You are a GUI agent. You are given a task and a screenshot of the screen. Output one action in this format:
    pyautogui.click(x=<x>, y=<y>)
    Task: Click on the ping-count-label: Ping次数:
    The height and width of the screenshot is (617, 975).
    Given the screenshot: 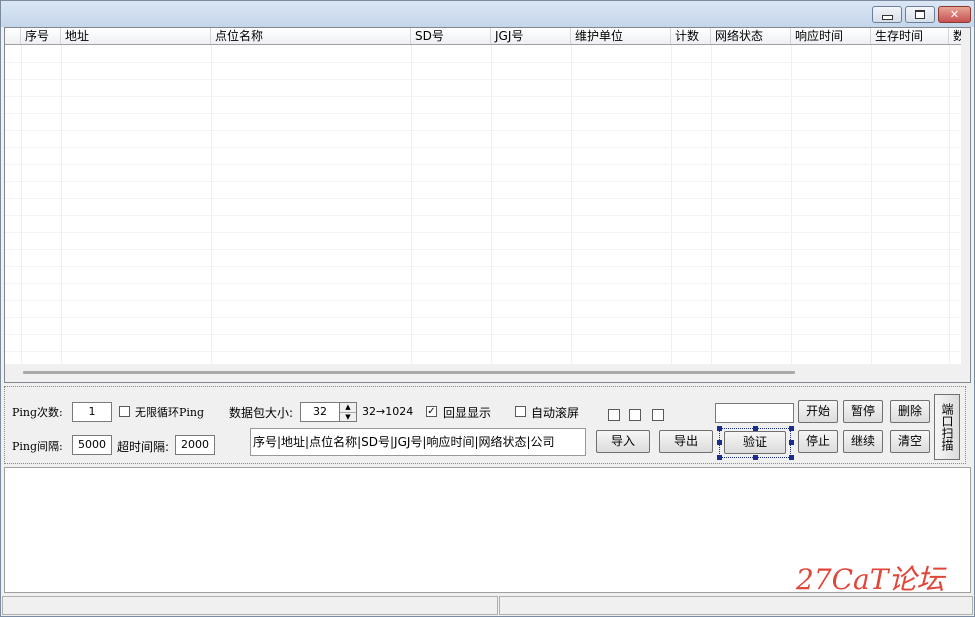 What is the action you would take?
    pyautogui.click(x=37, y=412)
    